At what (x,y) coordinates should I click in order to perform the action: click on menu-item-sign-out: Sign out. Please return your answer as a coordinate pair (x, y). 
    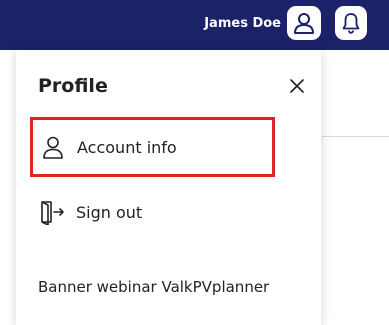
    Looking at the image, I should click on (152, 212).